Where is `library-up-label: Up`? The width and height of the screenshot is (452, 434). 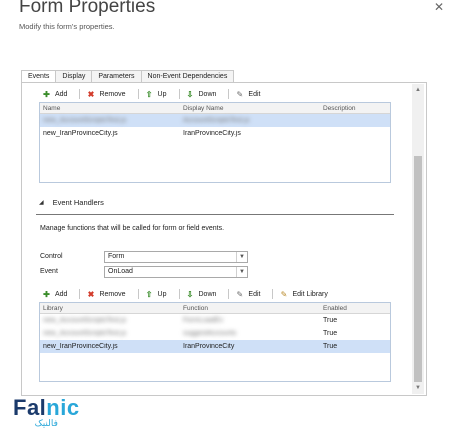 library-up-label: Up is located at coordinates (162, 94).